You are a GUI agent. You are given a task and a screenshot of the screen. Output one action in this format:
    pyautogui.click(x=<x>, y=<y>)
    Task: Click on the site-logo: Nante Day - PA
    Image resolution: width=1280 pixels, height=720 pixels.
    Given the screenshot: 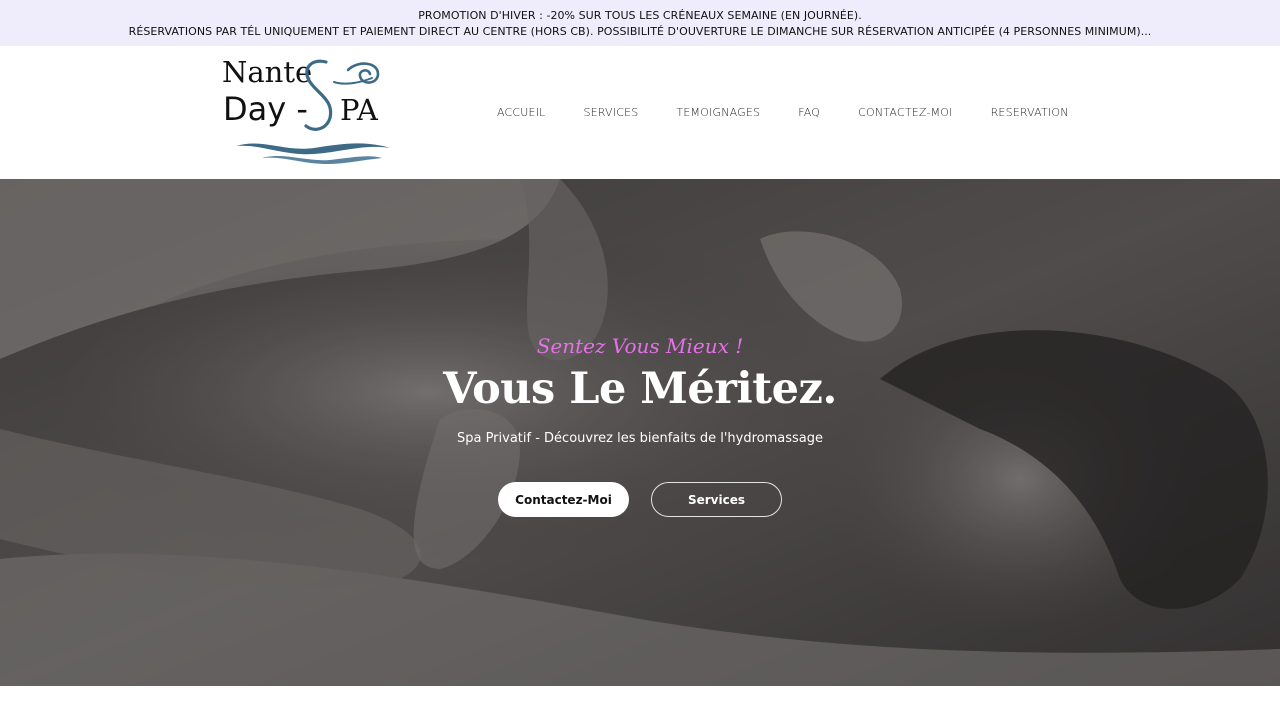 What is the action you would take?
    pyautogui.click(x=308, y=110)
    